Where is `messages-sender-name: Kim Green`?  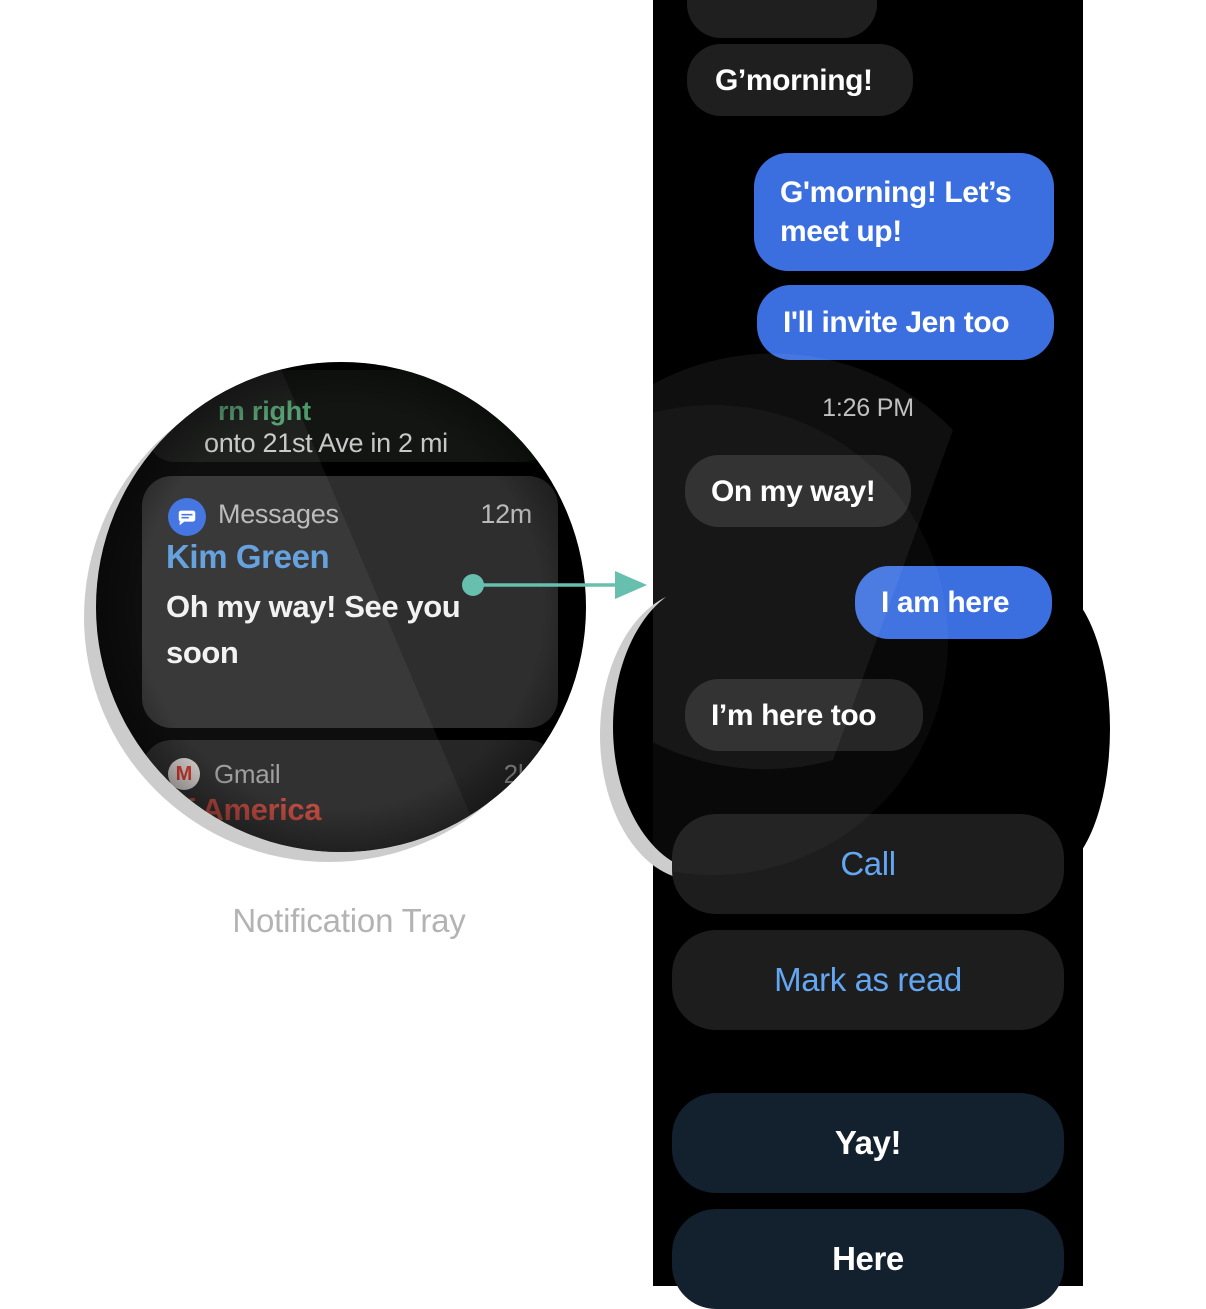
messages-sender-name: Kim Green is located at coordinates (248, 556).